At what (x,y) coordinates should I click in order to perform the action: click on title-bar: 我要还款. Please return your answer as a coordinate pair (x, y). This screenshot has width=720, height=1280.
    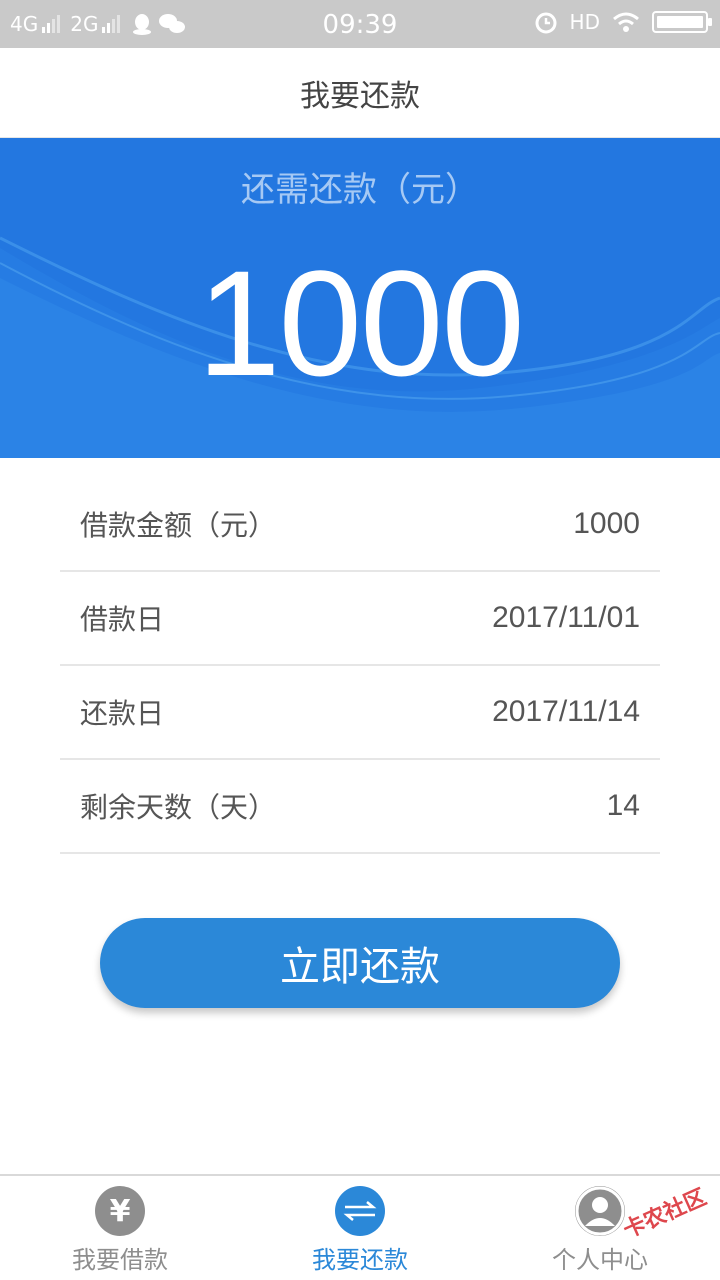
    Looking at the image, I should click on (360, 93).